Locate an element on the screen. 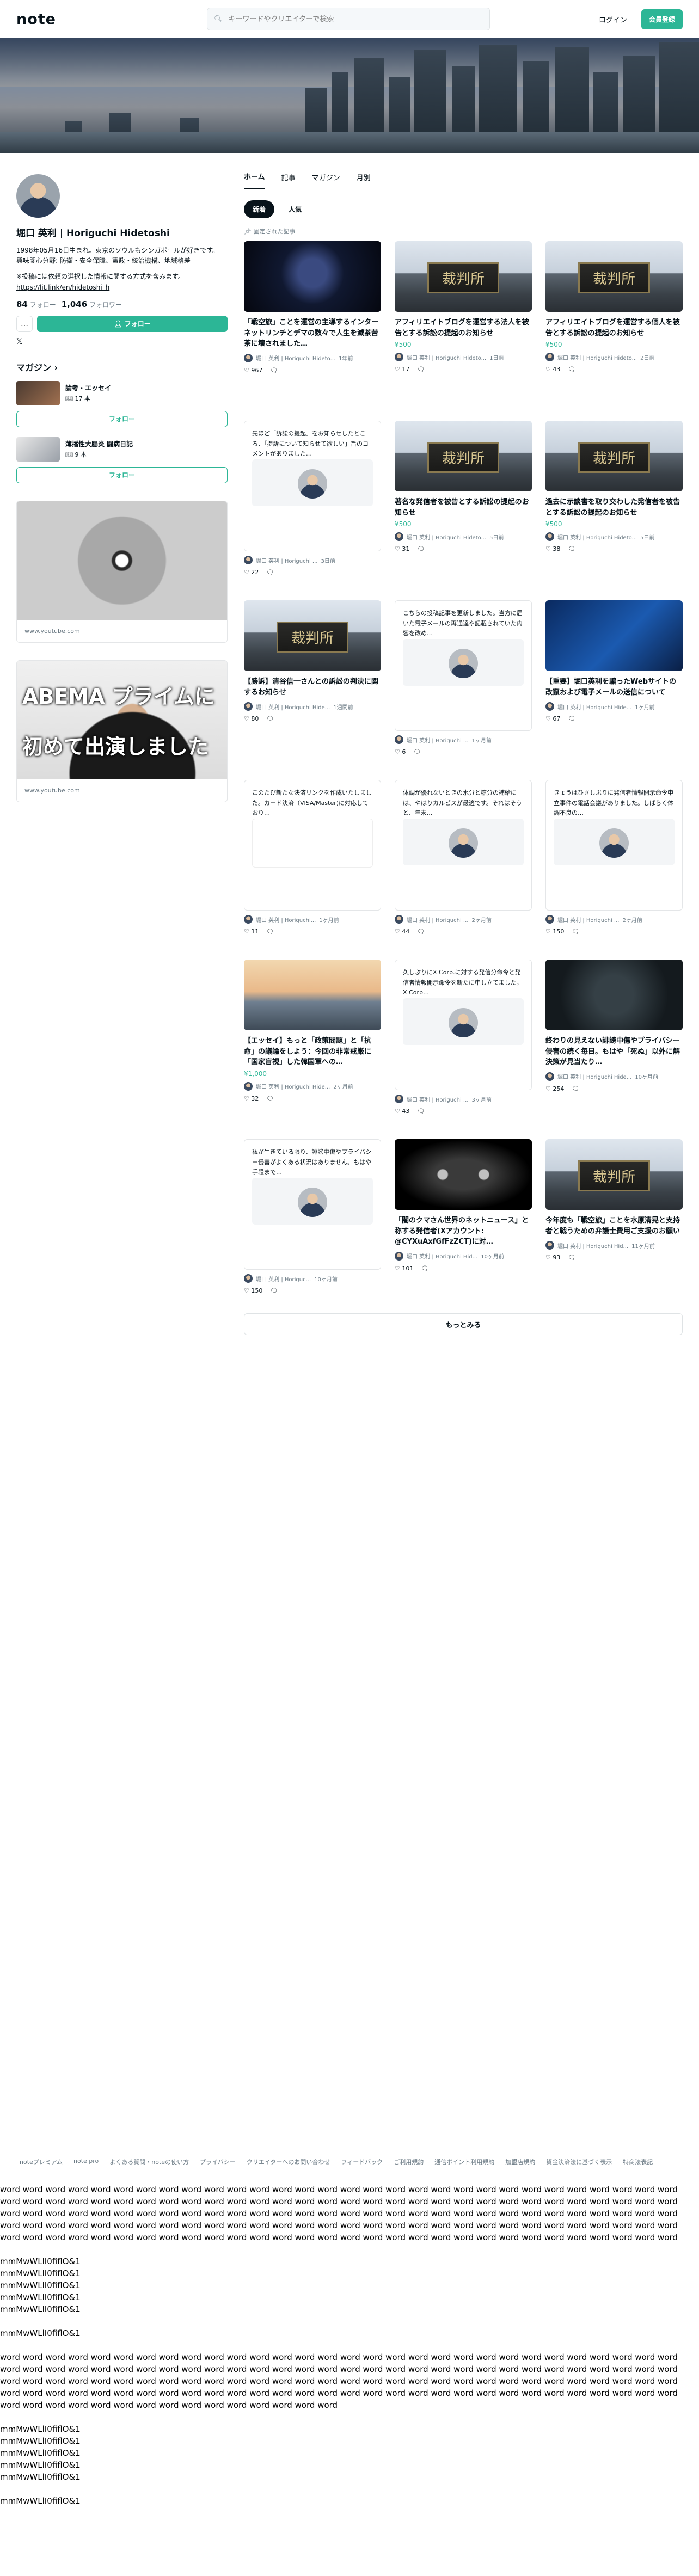  search-input is located at coordinates (353, 19).